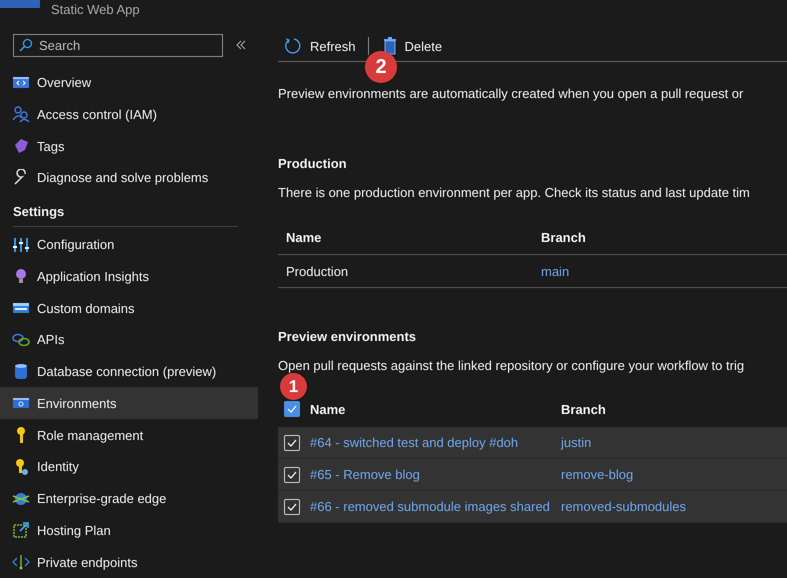 The width and height of the screenshot is (787, 578). What do you see at coordinates (129, 178) in the screenshot?
I see `nav-item: Diagnose and solve problems` at bounding box center [129, 178].